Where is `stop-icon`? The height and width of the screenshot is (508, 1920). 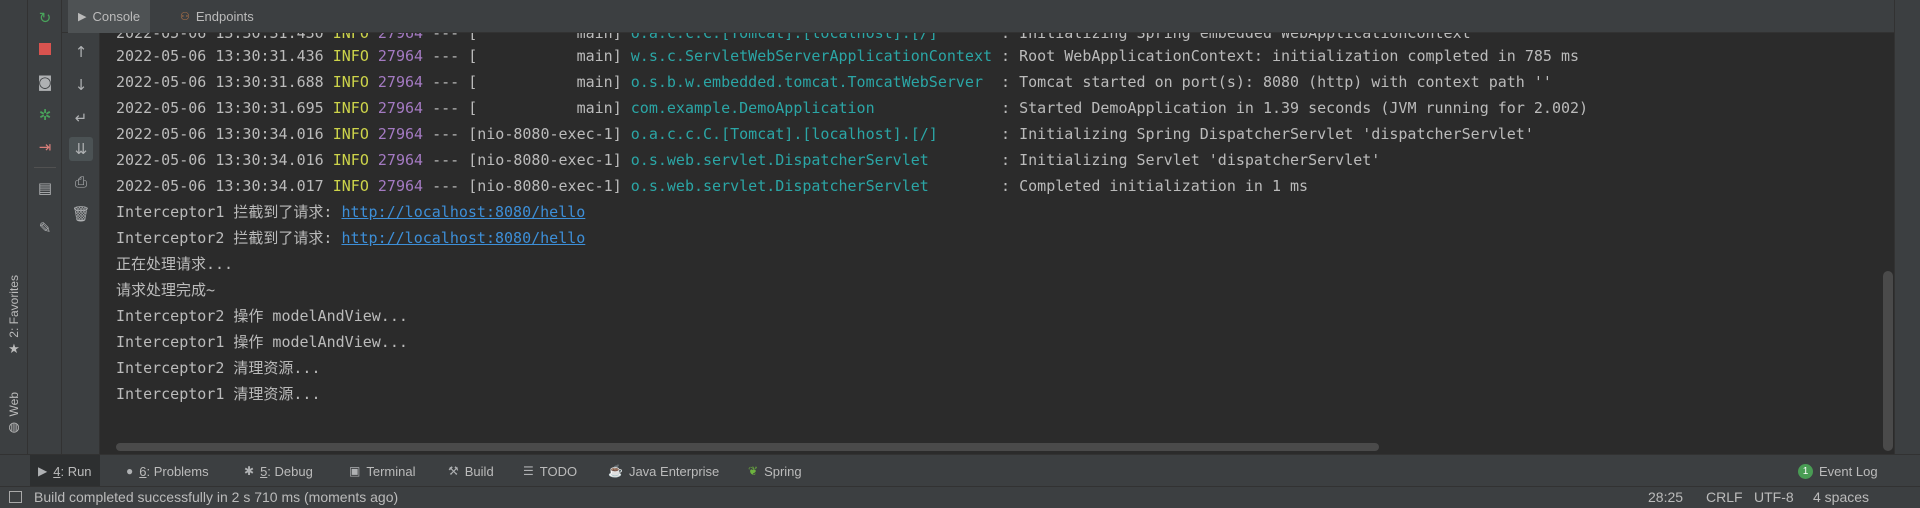
stop-icon is located at coordinates (45, 49).